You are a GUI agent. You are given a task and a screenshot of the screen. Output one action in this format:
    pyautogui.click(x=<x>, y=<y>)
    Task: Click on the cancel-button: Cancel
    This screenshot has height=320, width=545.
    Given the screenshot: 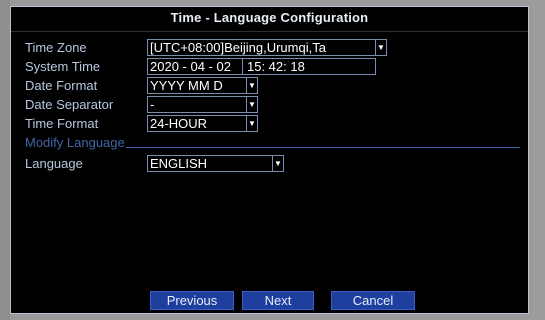 What is the action you would take?
    pyautogui.click(x=373, y=300)
    